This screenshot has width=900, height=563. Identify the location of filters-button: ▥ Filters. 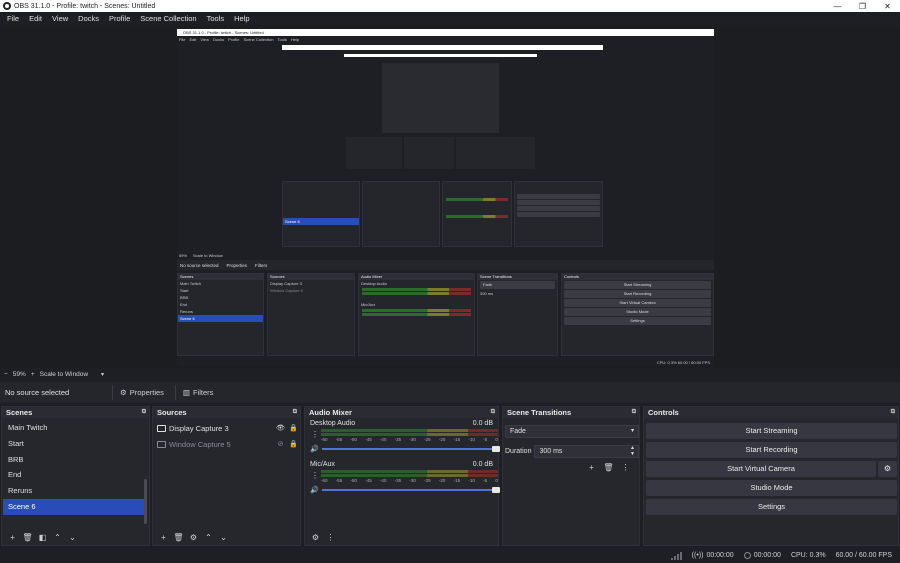
(197, 392).